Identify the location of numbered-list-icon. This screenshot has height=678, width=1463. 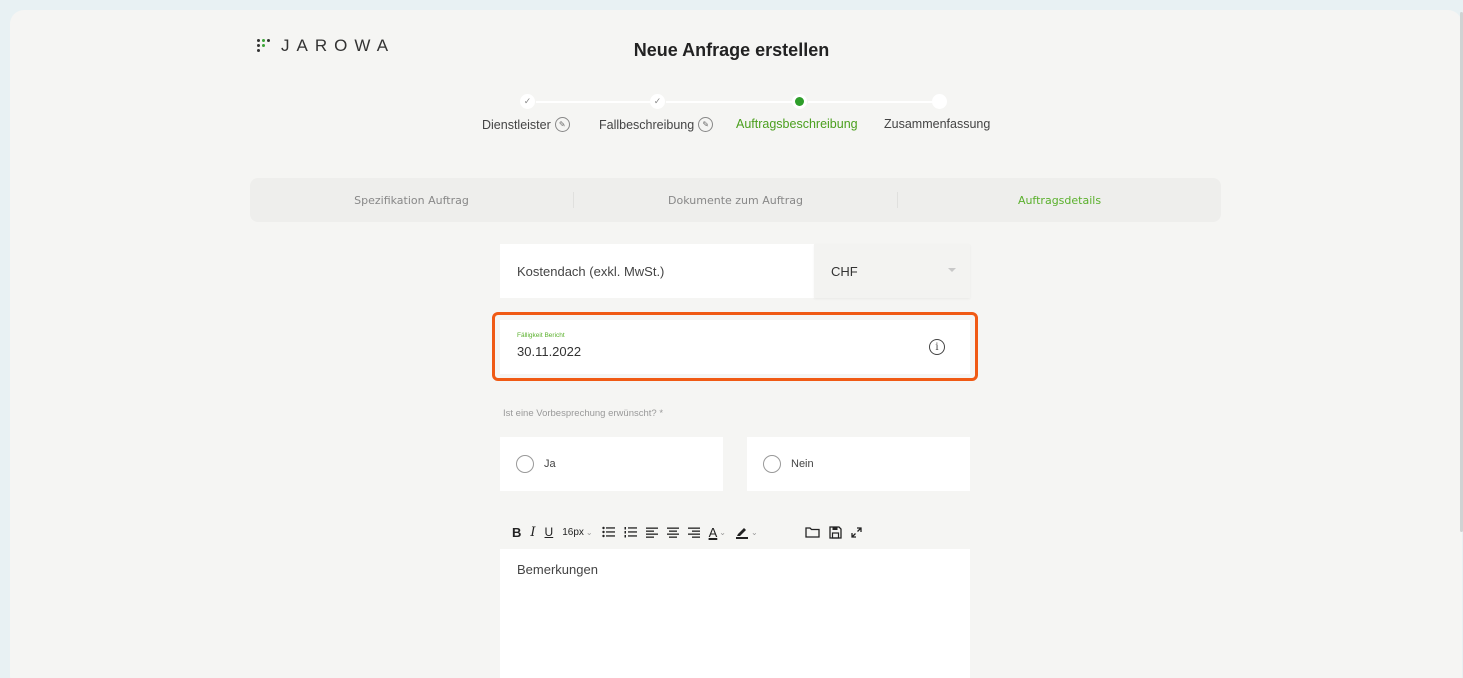
(630, 532).